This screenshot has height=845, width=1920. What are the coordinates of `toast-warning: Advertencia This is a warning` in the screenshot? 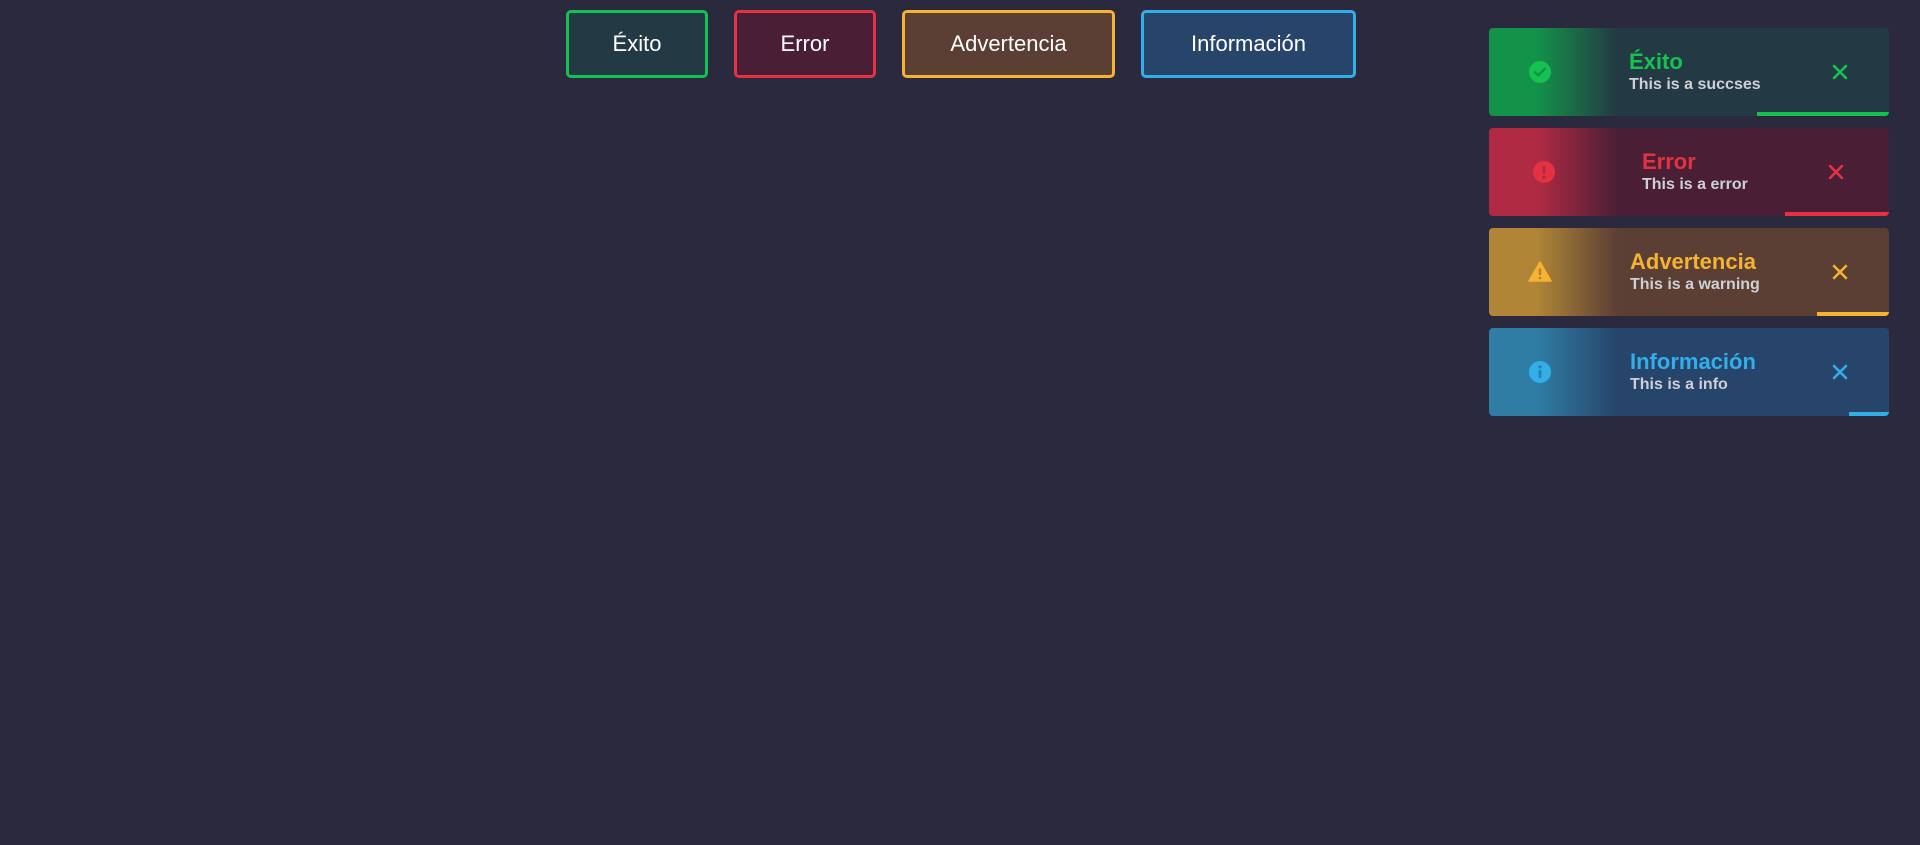 It's located at (1689, 272).